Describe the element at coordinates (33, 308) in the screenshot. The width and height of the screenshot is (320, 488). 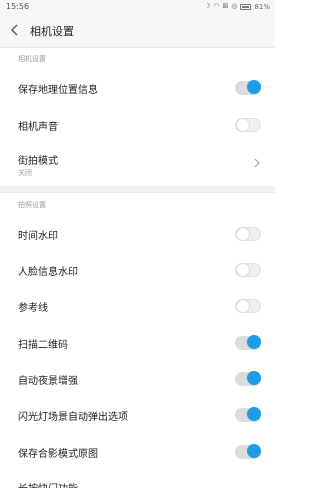
I see `row-label: 参考线` at that location.